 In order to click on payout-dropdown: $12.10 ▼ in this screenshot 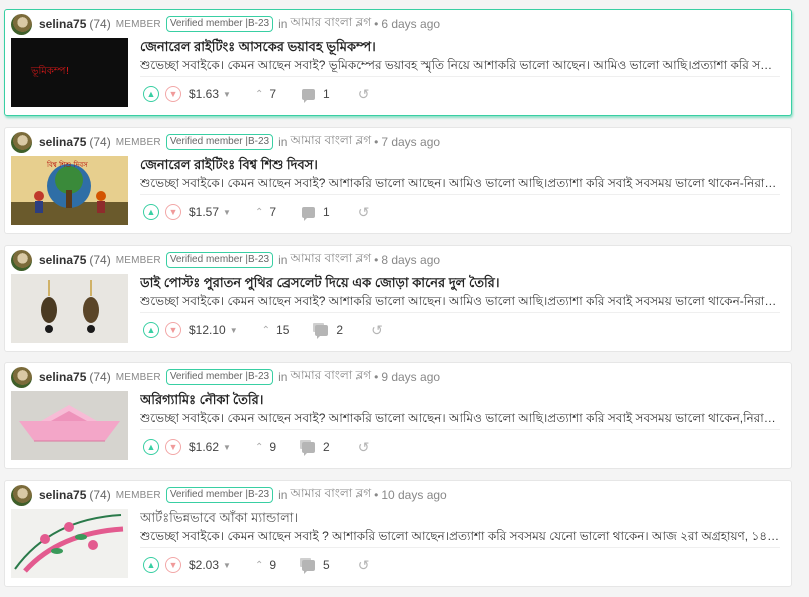, I will do `click(213, 330)`.